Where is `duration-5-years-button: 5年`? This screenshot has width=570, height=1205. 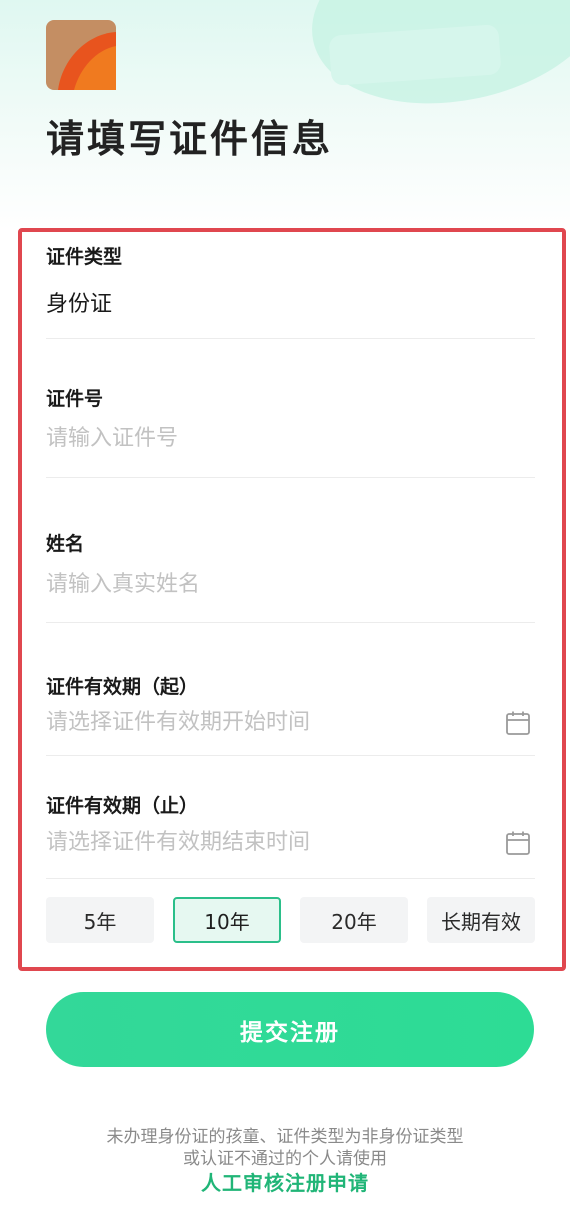 duration-5-years-button: 5年 is located at coordinates (100, 920).